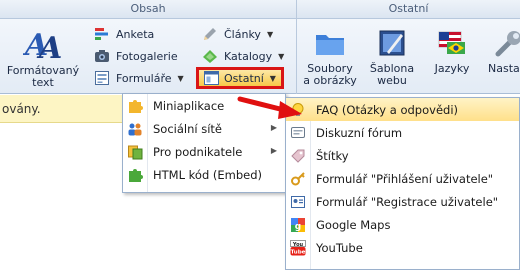  What do you see at coordinates (298, 201) in the screenshot?
I see `registration-icon` at bounding box center [298, 201].